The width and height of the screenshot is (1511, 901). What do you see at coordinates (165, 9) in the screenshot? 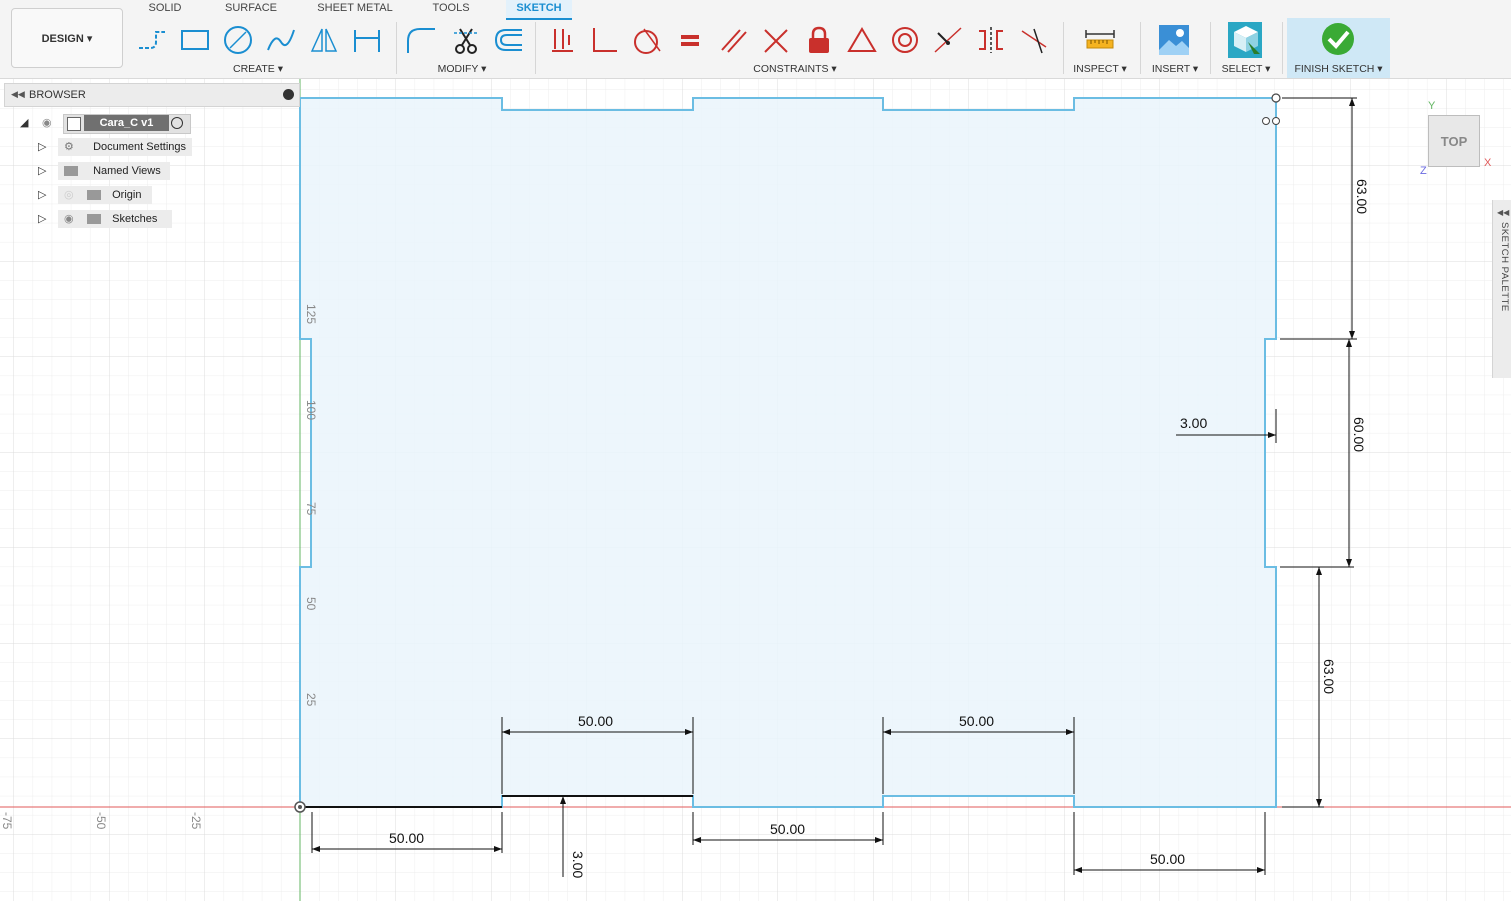
I see `tab-solid: SOLID` at bounding box center [165, 9].